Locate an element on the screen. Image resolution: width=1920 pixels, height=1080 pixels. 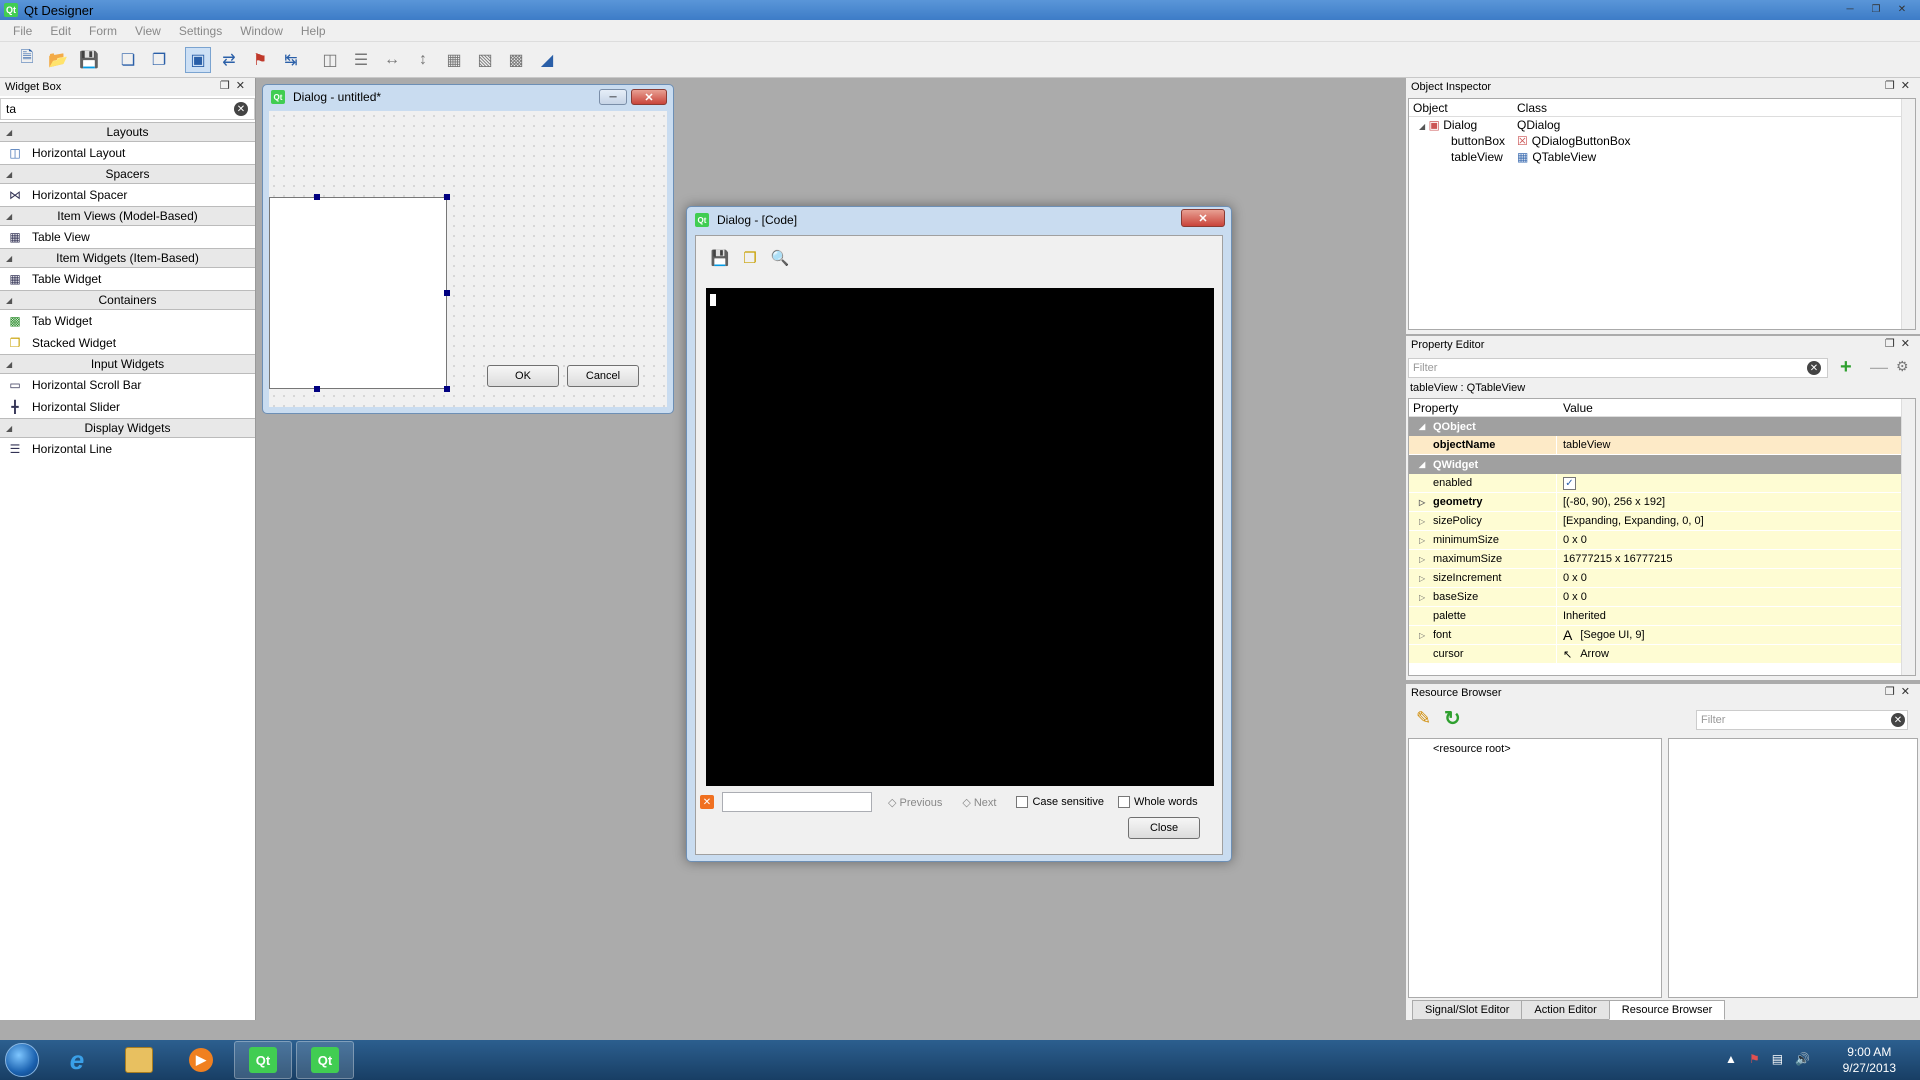
taskbar-ie: e is located at coordinates (77, 1060).